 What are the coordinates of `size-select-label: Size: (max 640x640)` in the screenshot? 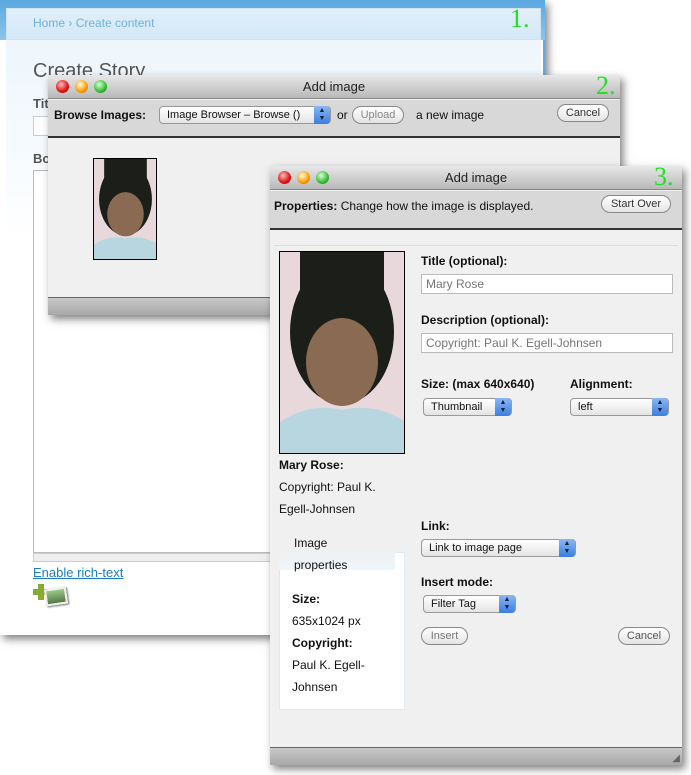 It's located at (478, 384).